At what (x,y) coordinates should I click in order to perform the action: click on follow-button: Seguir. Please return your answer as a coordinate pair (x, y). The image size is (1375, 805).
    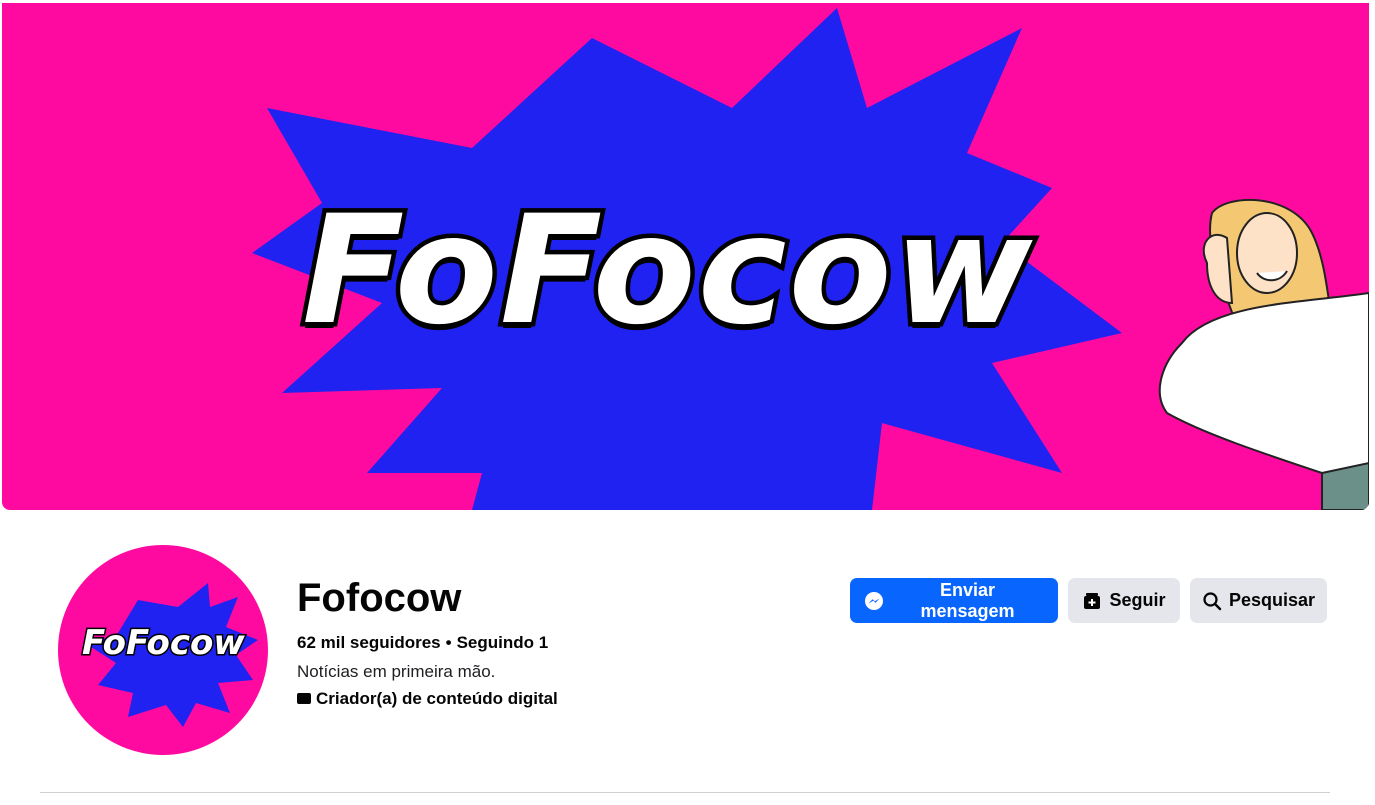
    Looking at the image, I should click on (1124, 600).